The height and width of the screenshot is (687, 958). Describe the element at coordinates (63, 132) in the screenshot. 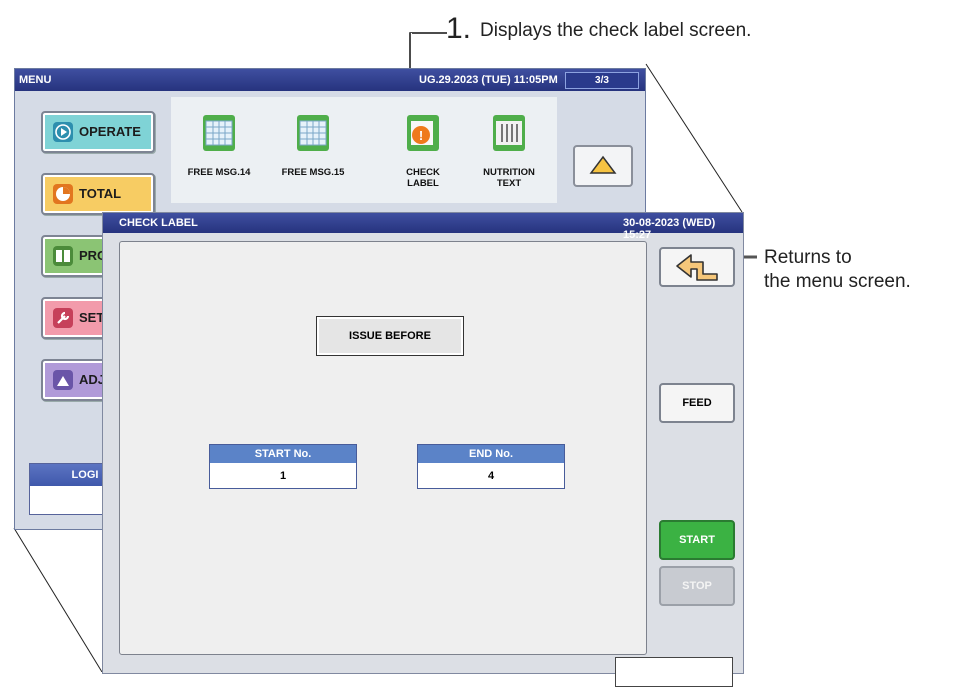

I see `play-icon` at that location.